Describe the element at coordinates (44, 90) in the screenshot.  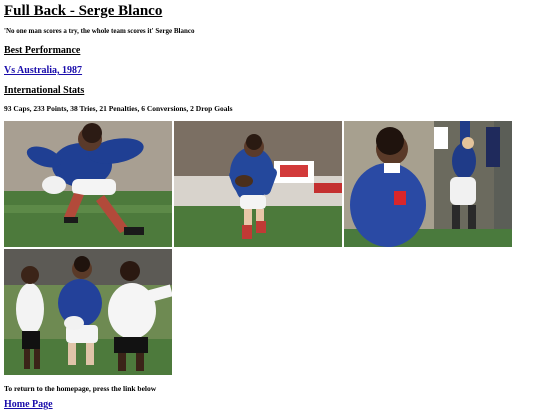
I see `intl-stats-heading: International Stats` at that location.